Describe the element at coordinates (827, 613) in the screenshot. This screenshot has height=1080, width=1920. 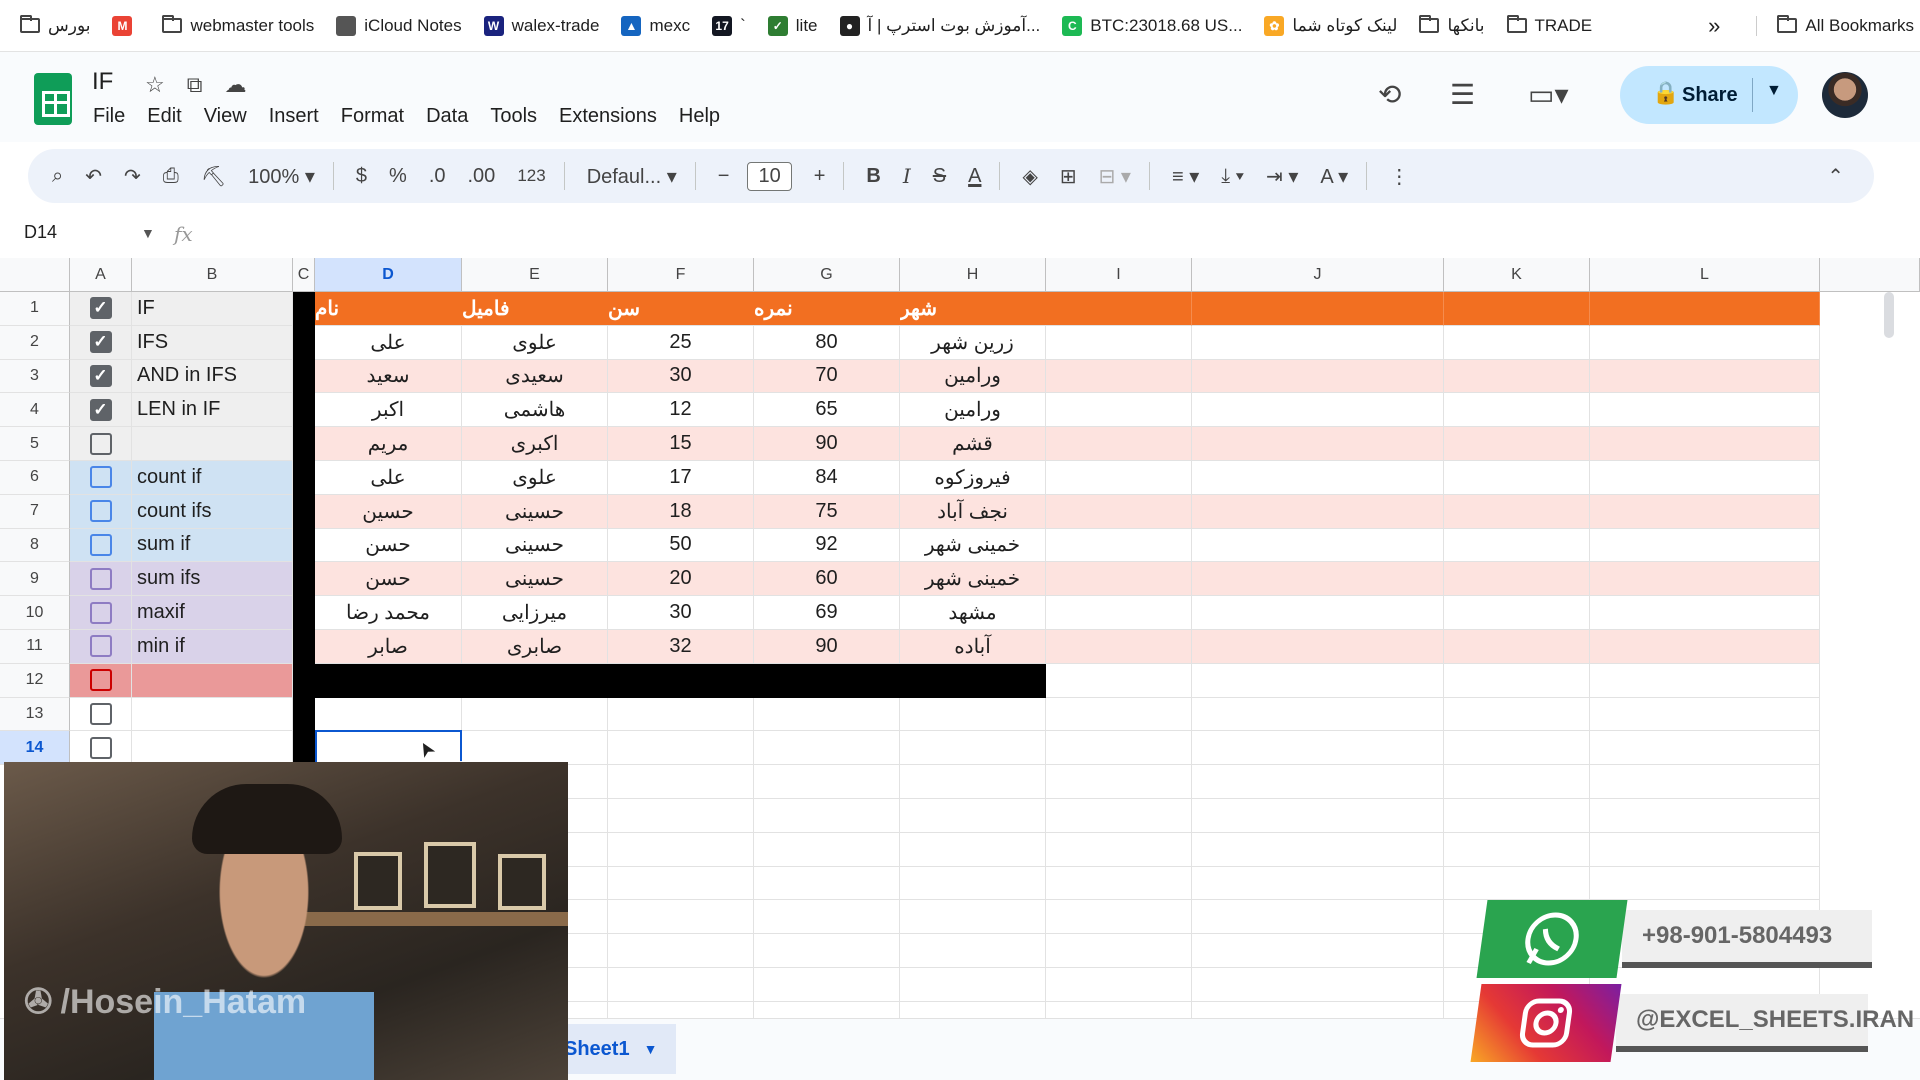
I see `table-cell: 69` at that location.